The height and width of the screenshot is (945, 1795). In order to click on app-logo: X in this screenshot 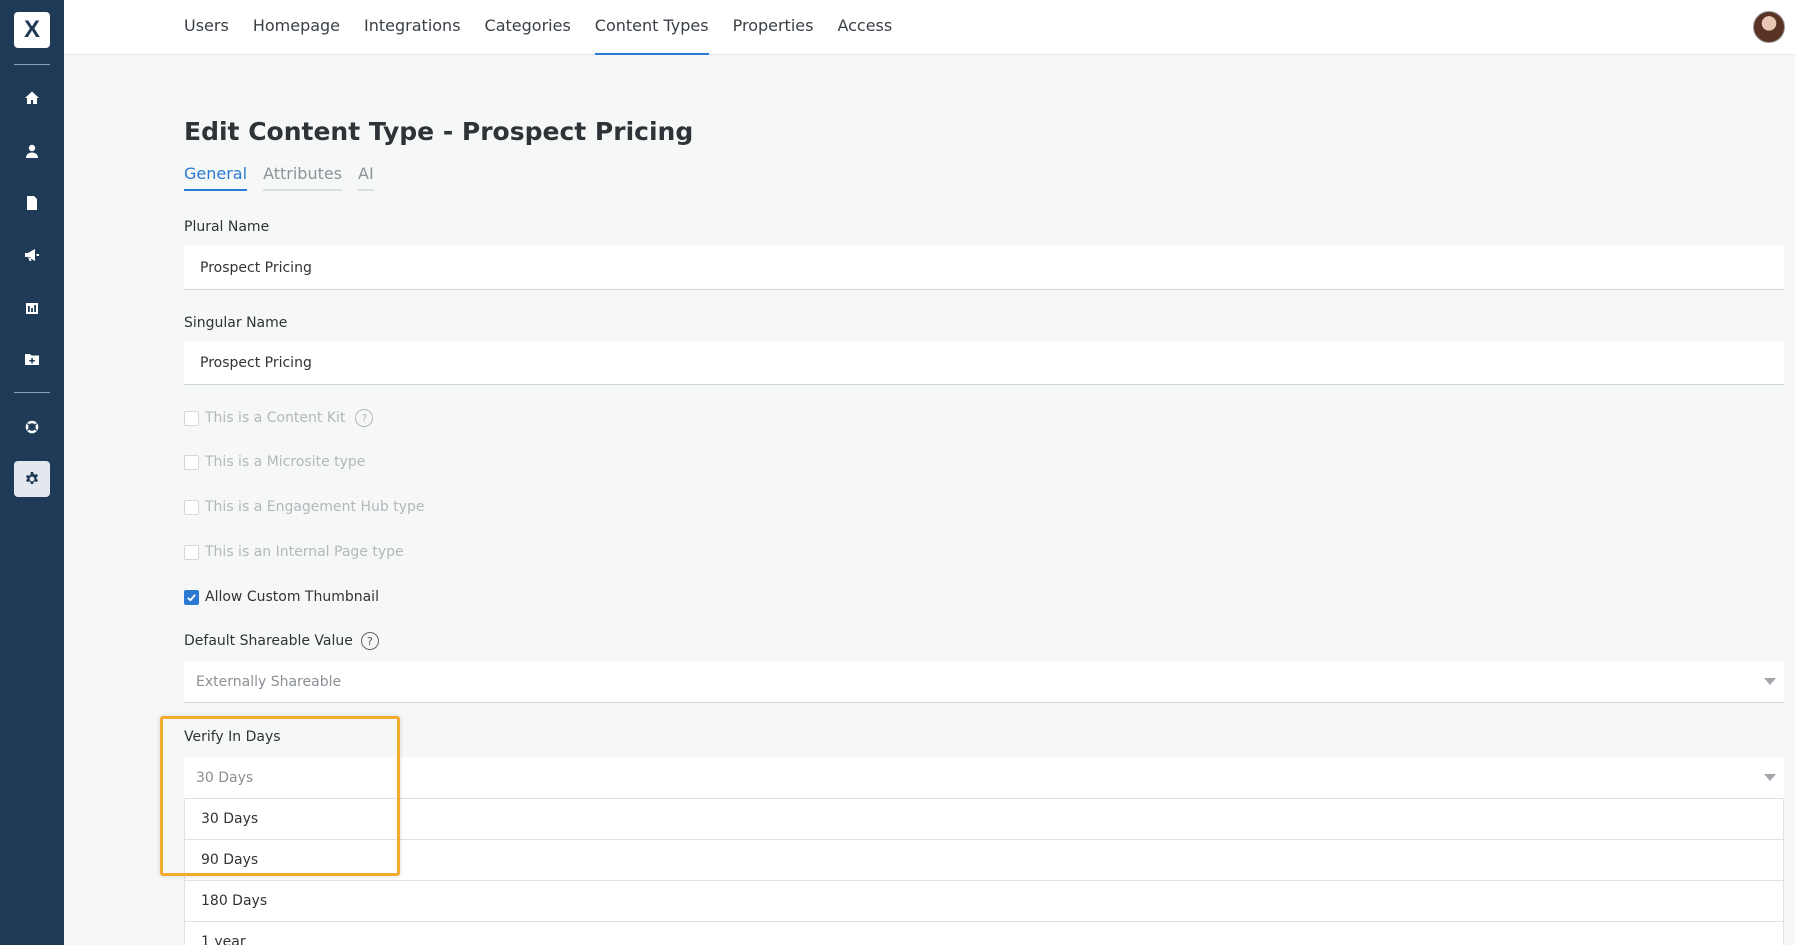, I will do `click(32, 30)`.